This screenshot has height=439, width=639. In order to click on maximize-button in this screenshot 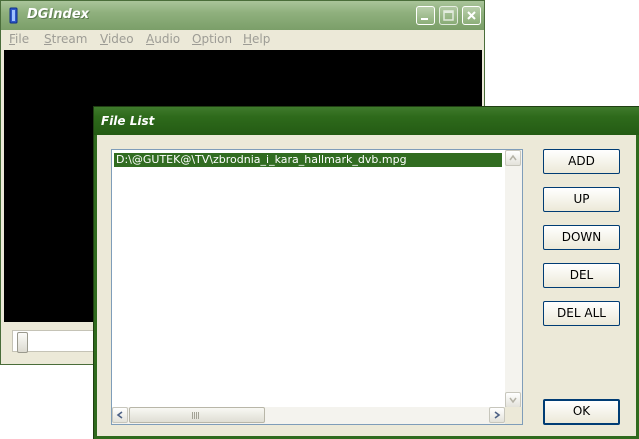, I will do `click(448, 15)`.